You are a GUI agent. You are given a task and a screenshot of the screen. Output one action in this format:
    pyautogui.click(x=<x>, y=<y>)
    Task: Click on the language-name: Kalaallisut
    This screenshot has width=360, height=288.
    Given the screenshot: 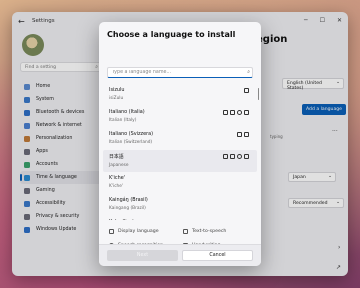 What is the action you would take?
    pyautogui.click(x=180, y=219)
    